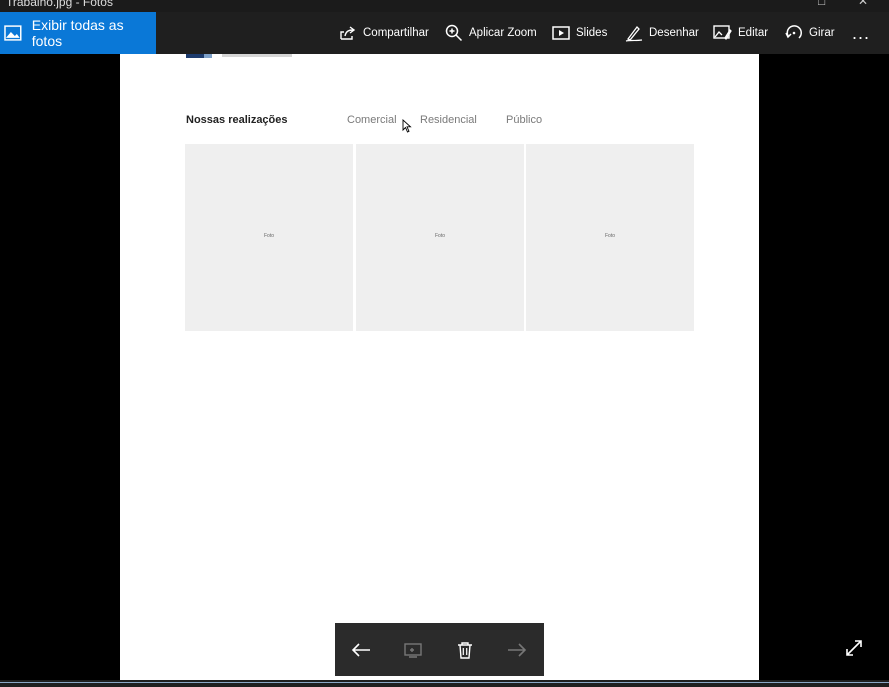  Describe the element at coordinates (863, 4) in the screenshot. I see `close-icon: ✕` at that location.